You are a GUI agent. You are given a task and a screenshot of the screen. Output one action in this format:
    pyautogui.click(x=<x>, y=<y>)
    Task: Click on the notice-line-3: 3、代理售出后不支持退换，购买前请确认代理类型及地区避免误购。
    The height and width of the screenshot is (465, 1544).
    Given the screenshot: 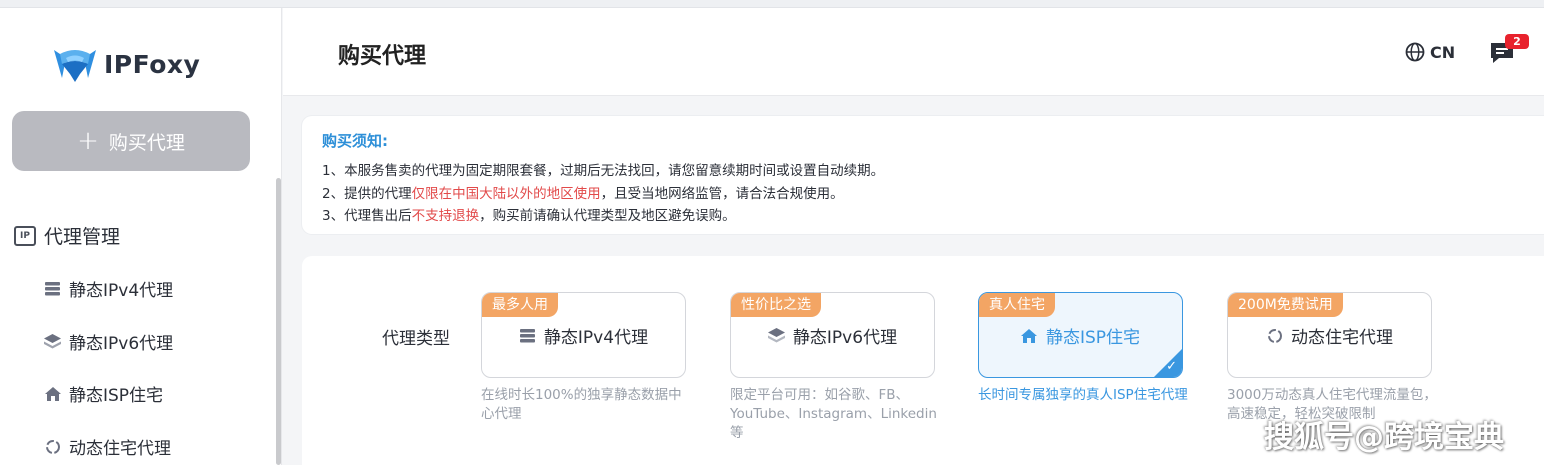 What is the action you would take?
    pyautogui.click(x=529, y=214)
    